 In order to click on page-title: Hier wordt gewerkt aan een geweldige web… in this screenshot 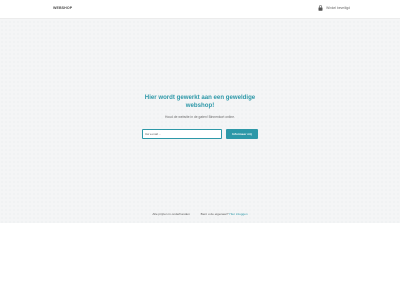, I will do `click(200, 102)`.